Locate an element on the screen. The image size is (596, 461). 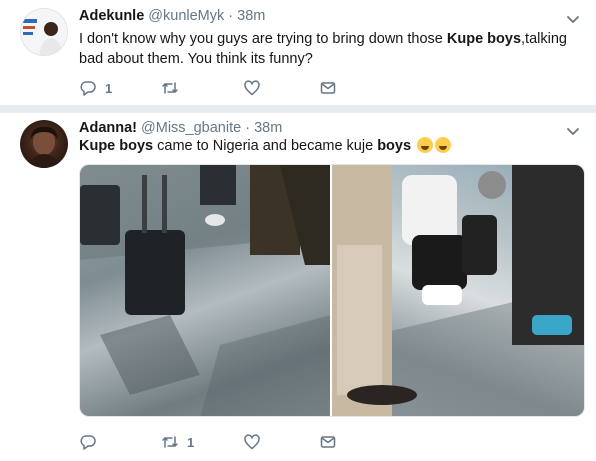
tweet-header: Adanna! @Miss_gbanite · 38m is located at coordinates (180, 128).